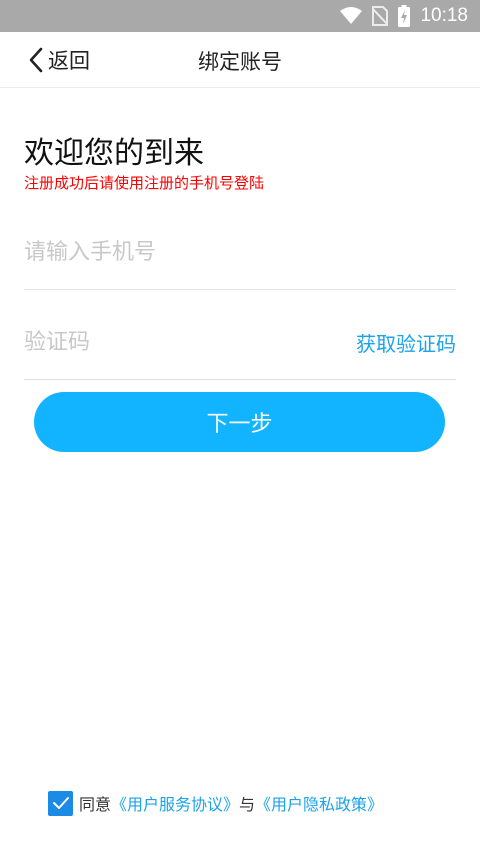  I want to click on phone-field, so click(240, 253).